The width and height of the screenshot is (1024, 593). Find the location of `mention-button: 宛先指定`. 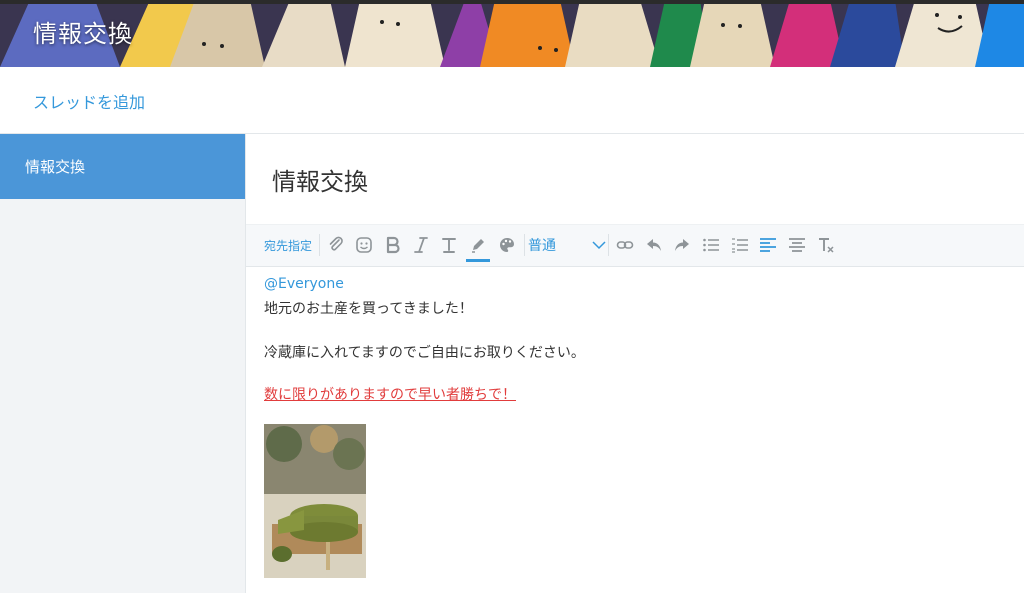

mention-button: 宛先指定 is located at coordinates (288, 245).